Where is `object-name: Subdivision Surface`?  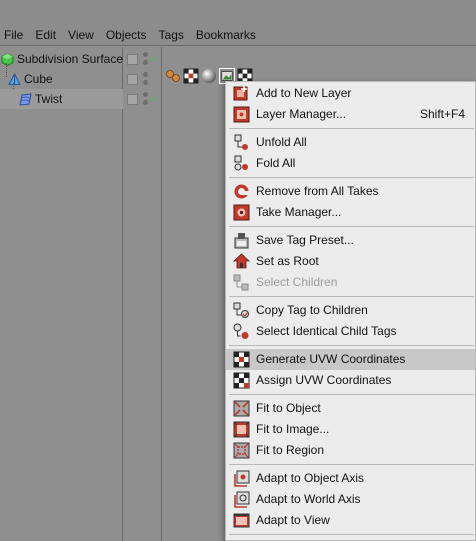
object-name: Subdivision Surface is located at coordinates (69, 59).